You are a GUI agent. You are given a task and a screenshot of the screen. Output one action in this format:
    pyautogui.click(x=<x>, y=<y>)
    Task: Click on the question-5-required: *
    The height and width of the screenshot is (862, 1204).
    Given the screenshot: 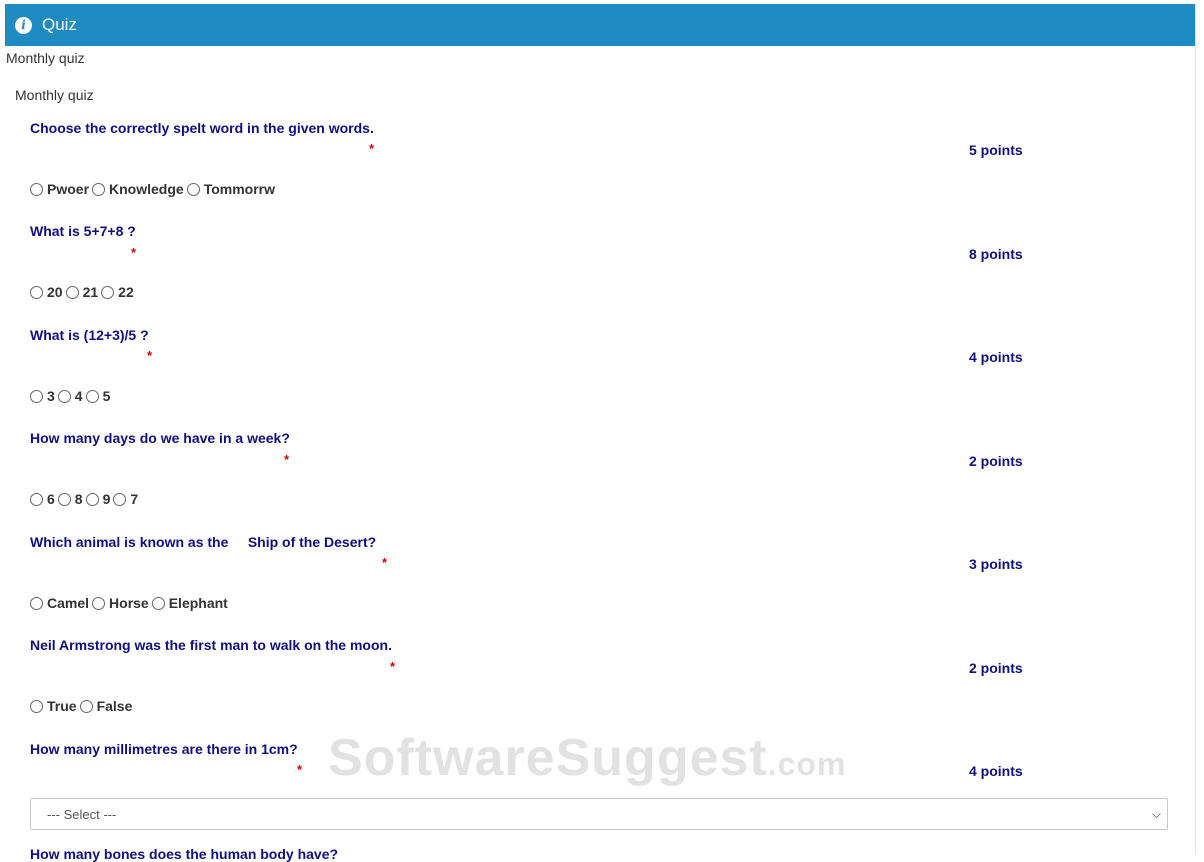 What is the action you would take?
    pyautogui.click(x=385, y=562)
    